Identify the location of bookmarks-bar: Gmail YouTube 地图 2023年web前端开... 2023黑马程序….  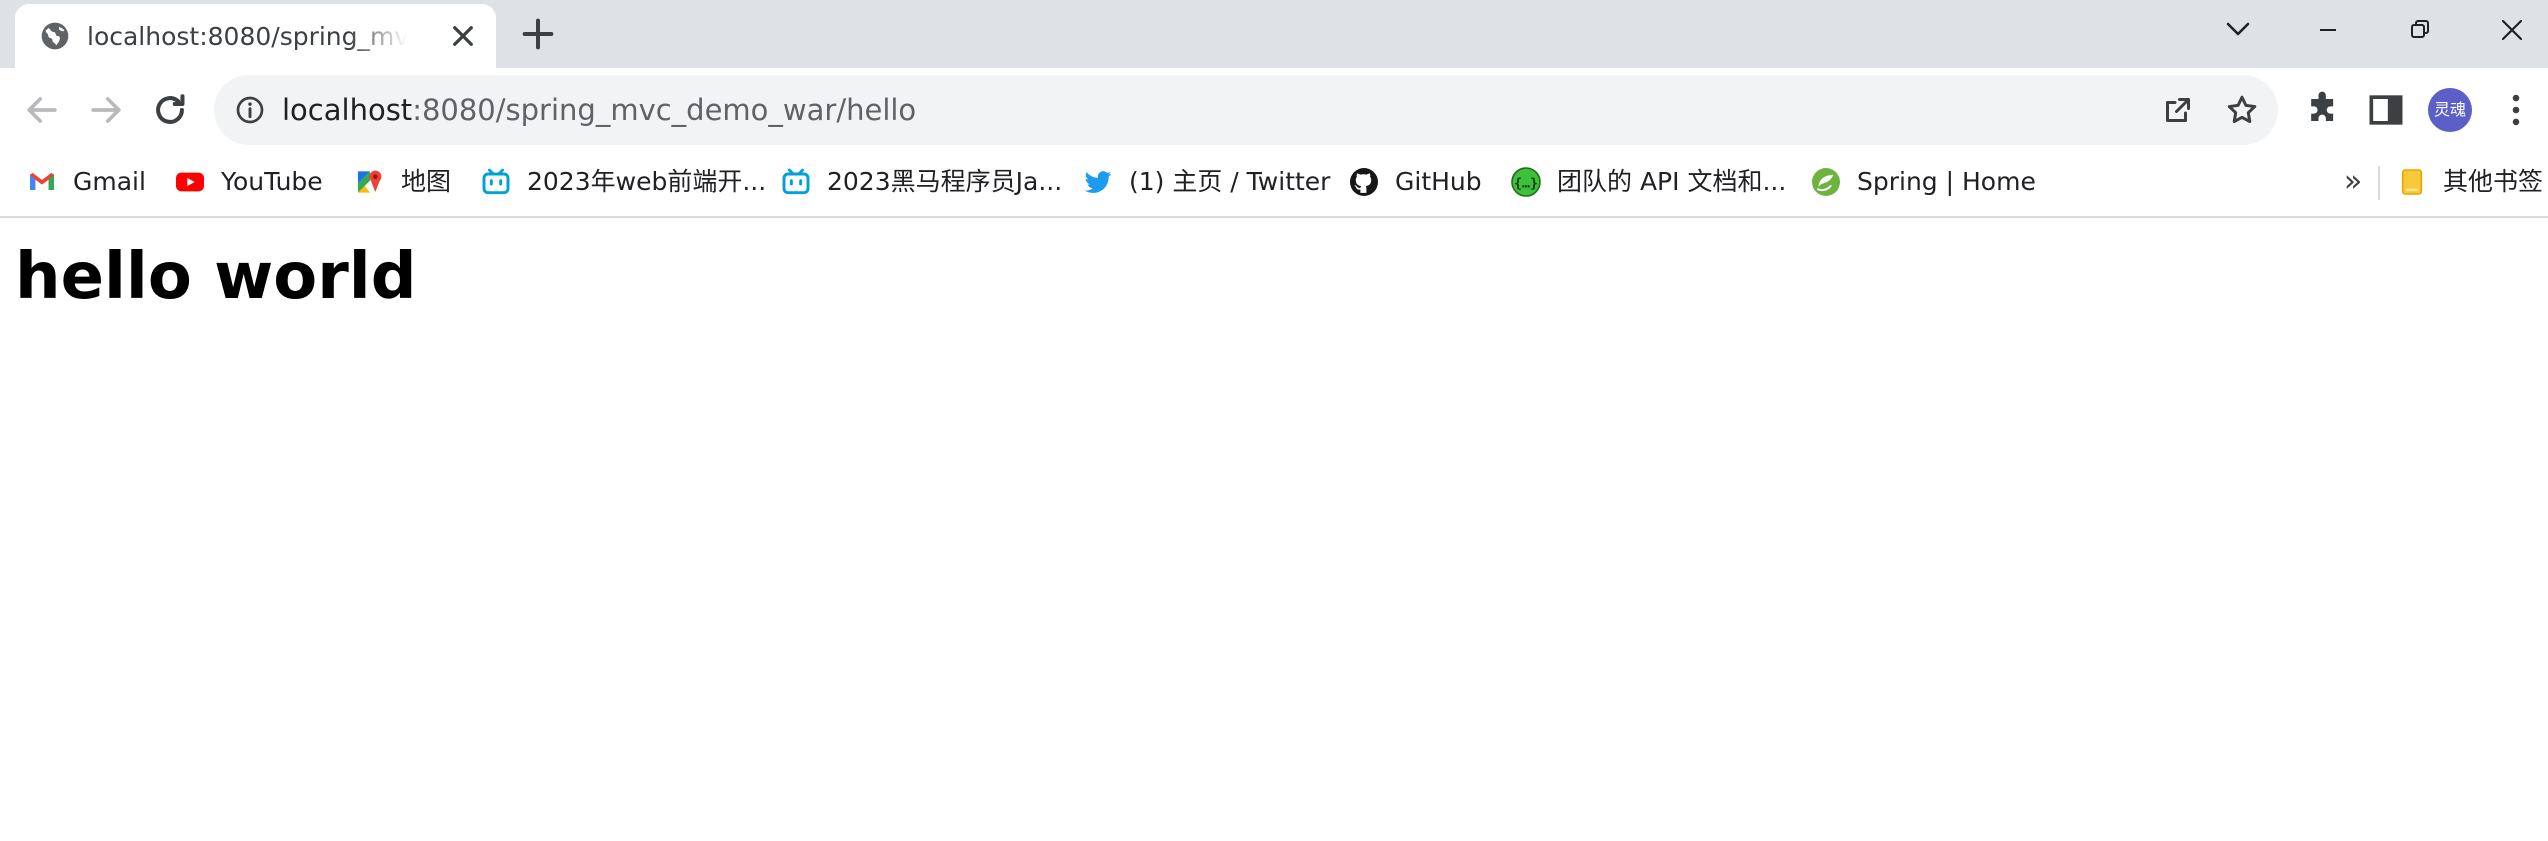
(1274, 185).